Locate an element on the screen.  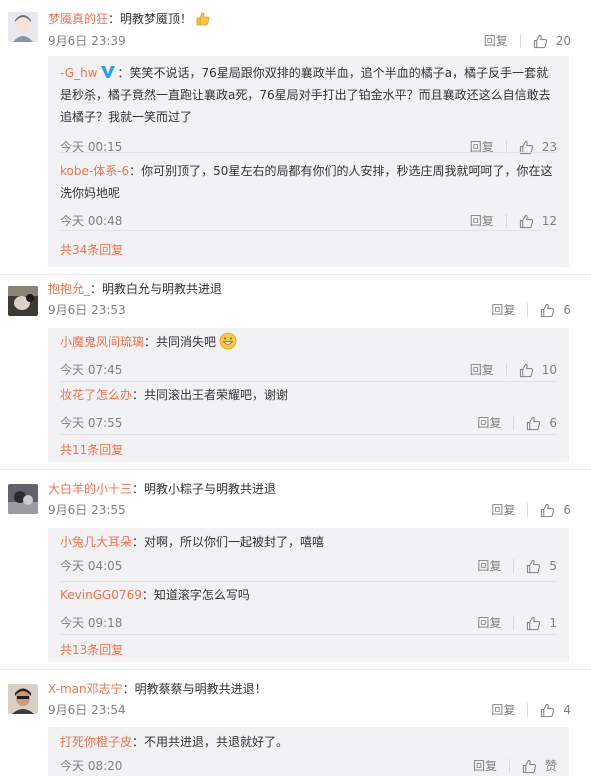
reply-actions: 回复 6 is located at coordinates (517, 423).